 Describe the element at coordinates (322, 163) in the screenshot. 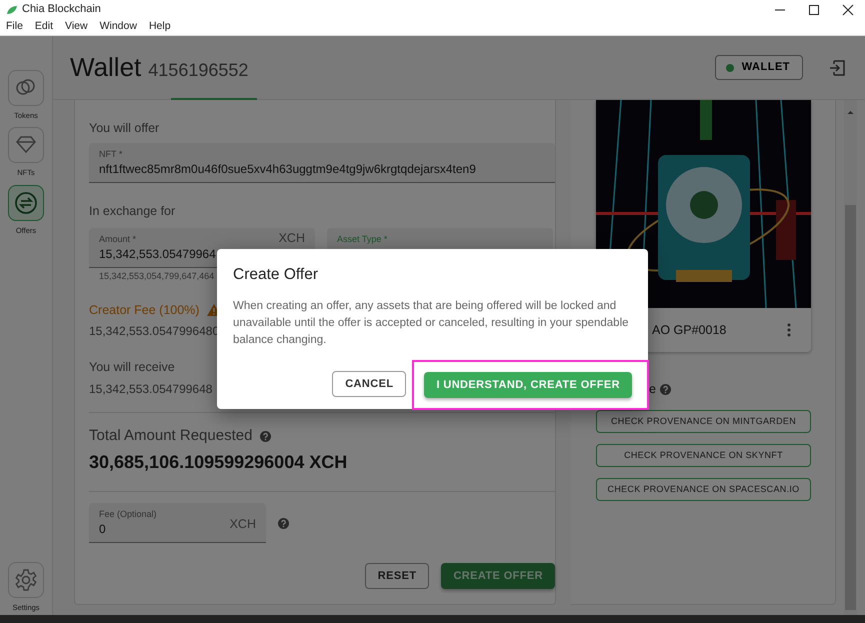

I see `nft-field: NFT * nft1ftwec85mr8m0u46f0sue5xv4h63uggtm9e4tg9jw6krgtqdejarsx4ten9` at that location.